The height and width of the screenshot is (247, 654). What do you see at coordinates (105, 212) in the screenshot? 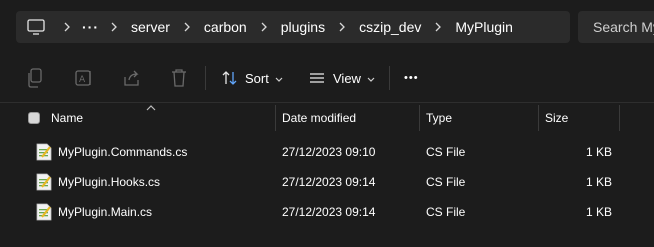
I see `file-name: MyPlugin.Main.cs` at bounding box center [105, 212].